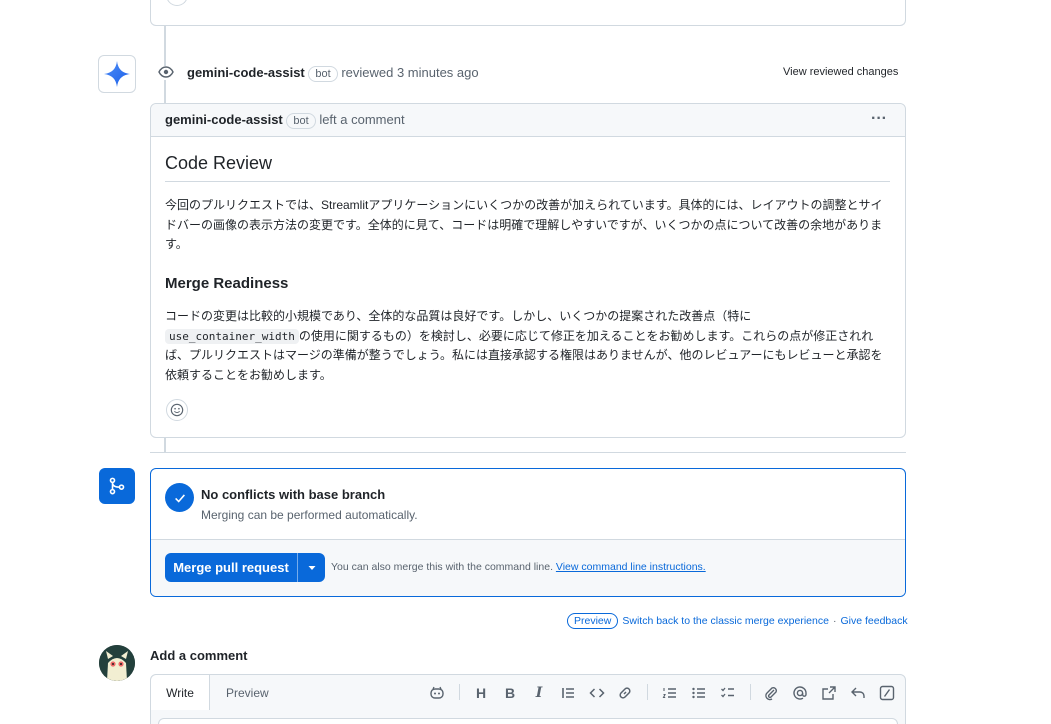  What do you see at coordinates (510, 693) in the screenshot?
I see `bold-icon: B` at bounding box center [510, 693].